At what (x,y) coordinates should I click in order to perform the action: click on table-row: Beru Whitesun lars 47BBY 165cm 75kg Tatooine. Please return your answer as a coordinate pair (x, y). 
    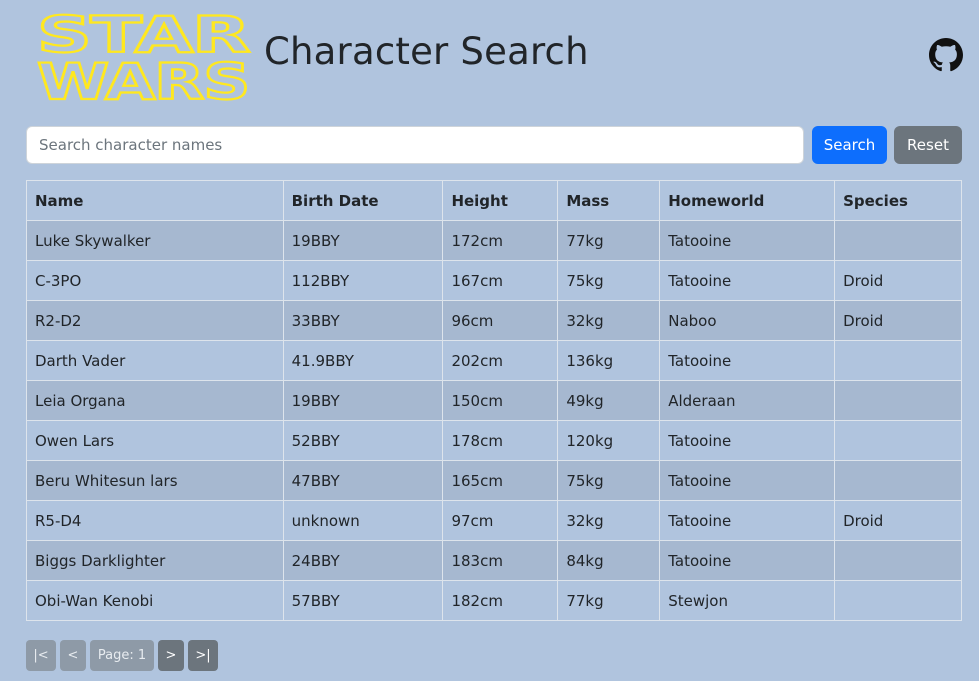
    Looking at the image, I should click on (494, 480).